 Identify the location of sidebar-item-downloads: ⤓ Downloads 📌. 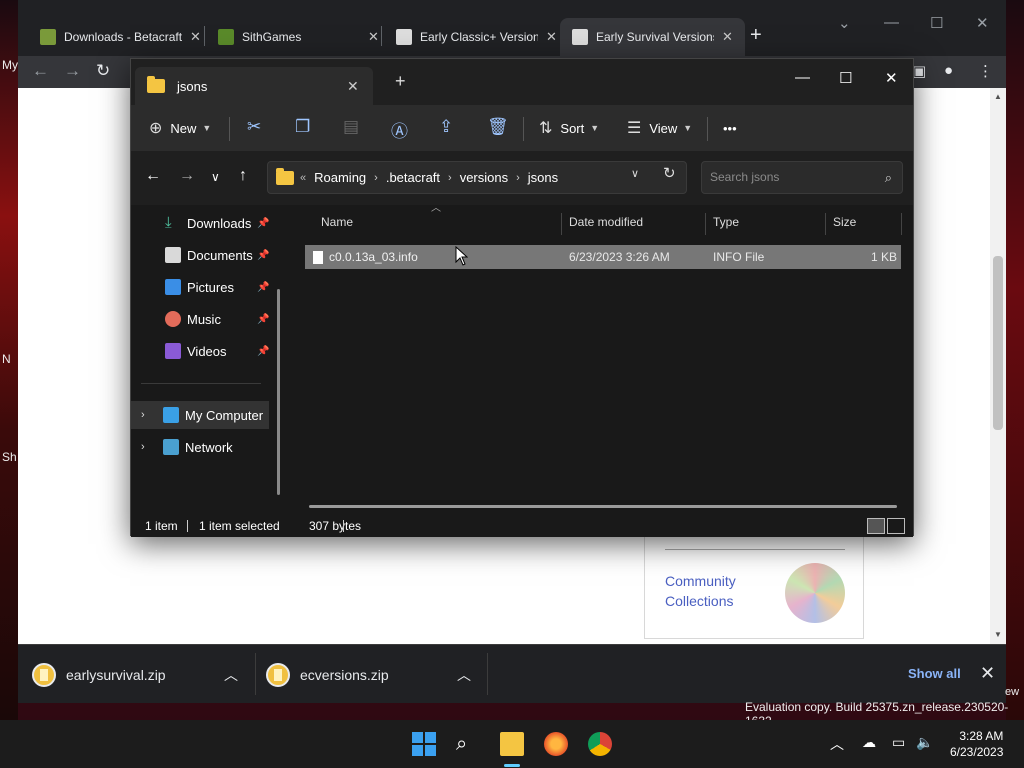
(200, 223).